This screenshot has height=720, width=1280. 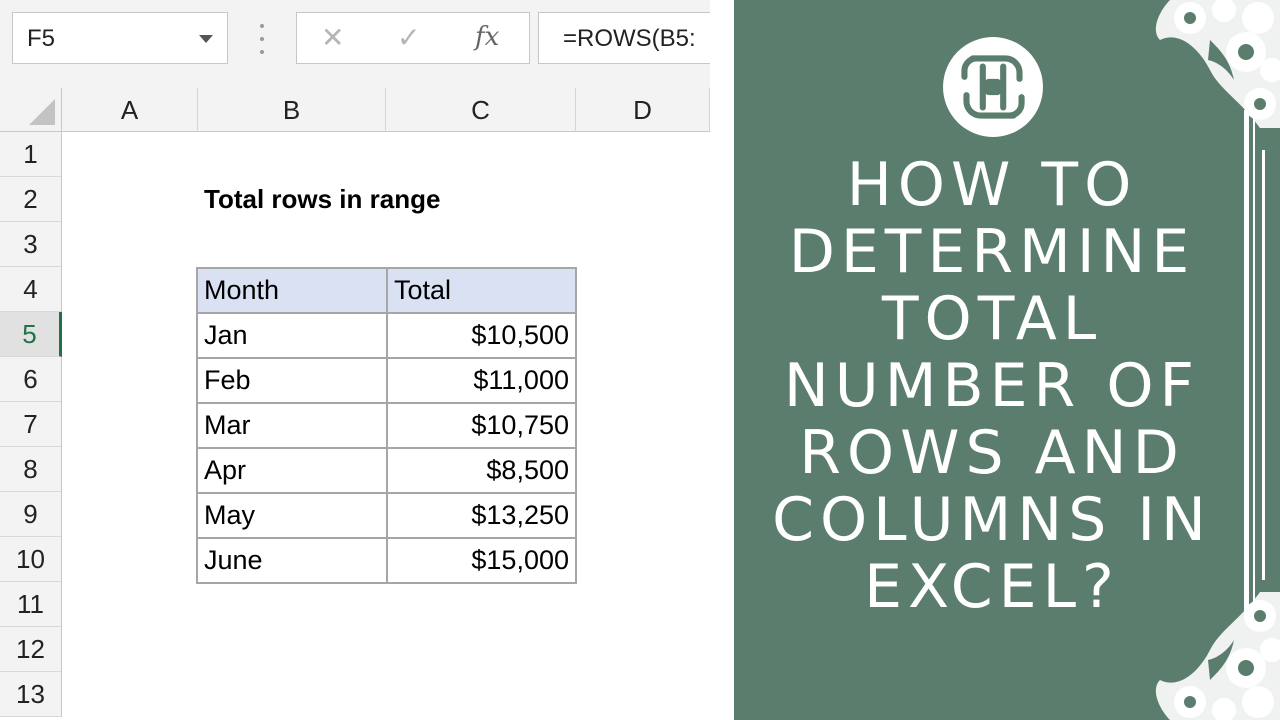 What do you see at coordinates (130, 110) in the screenshot?
I see `column-header-a: A` at bounding box center [130, 110].